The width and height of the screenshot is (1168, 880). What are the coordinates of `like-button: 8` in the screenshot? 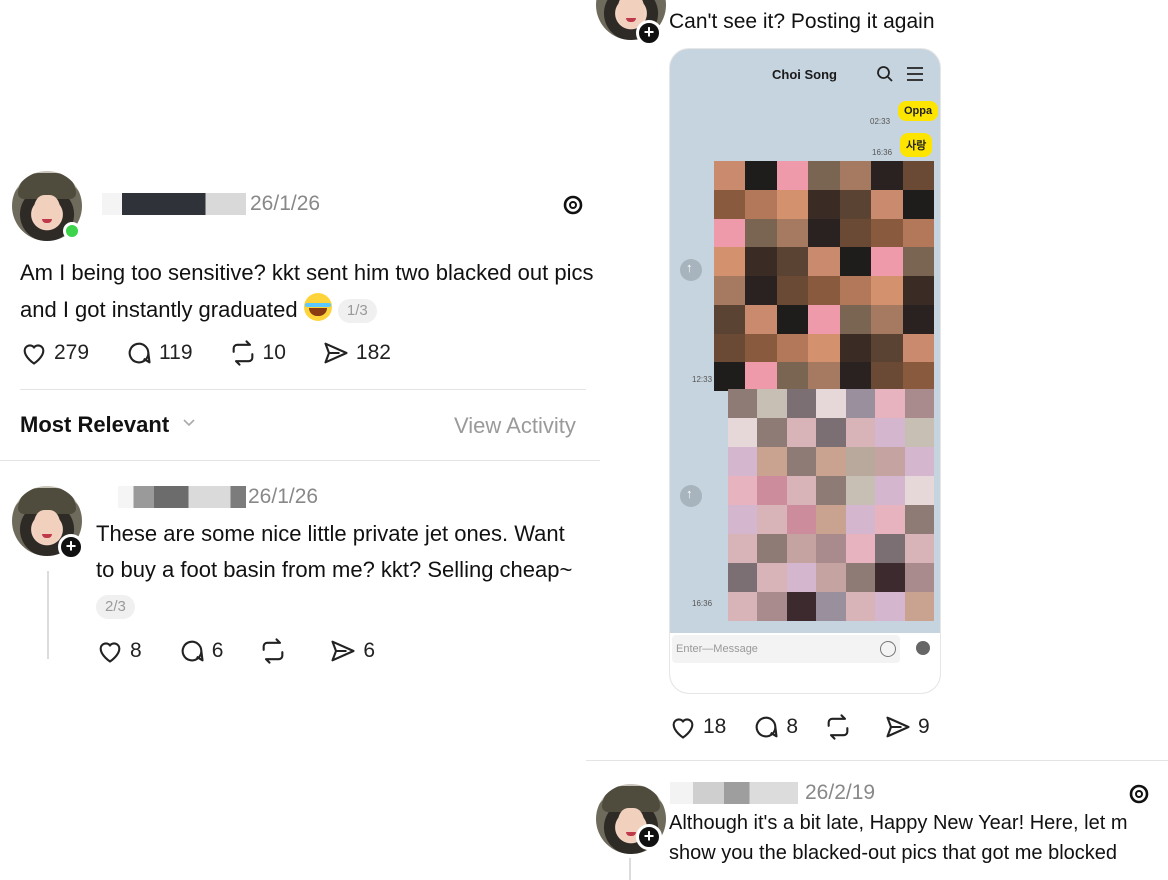 It's located at (119, 651).